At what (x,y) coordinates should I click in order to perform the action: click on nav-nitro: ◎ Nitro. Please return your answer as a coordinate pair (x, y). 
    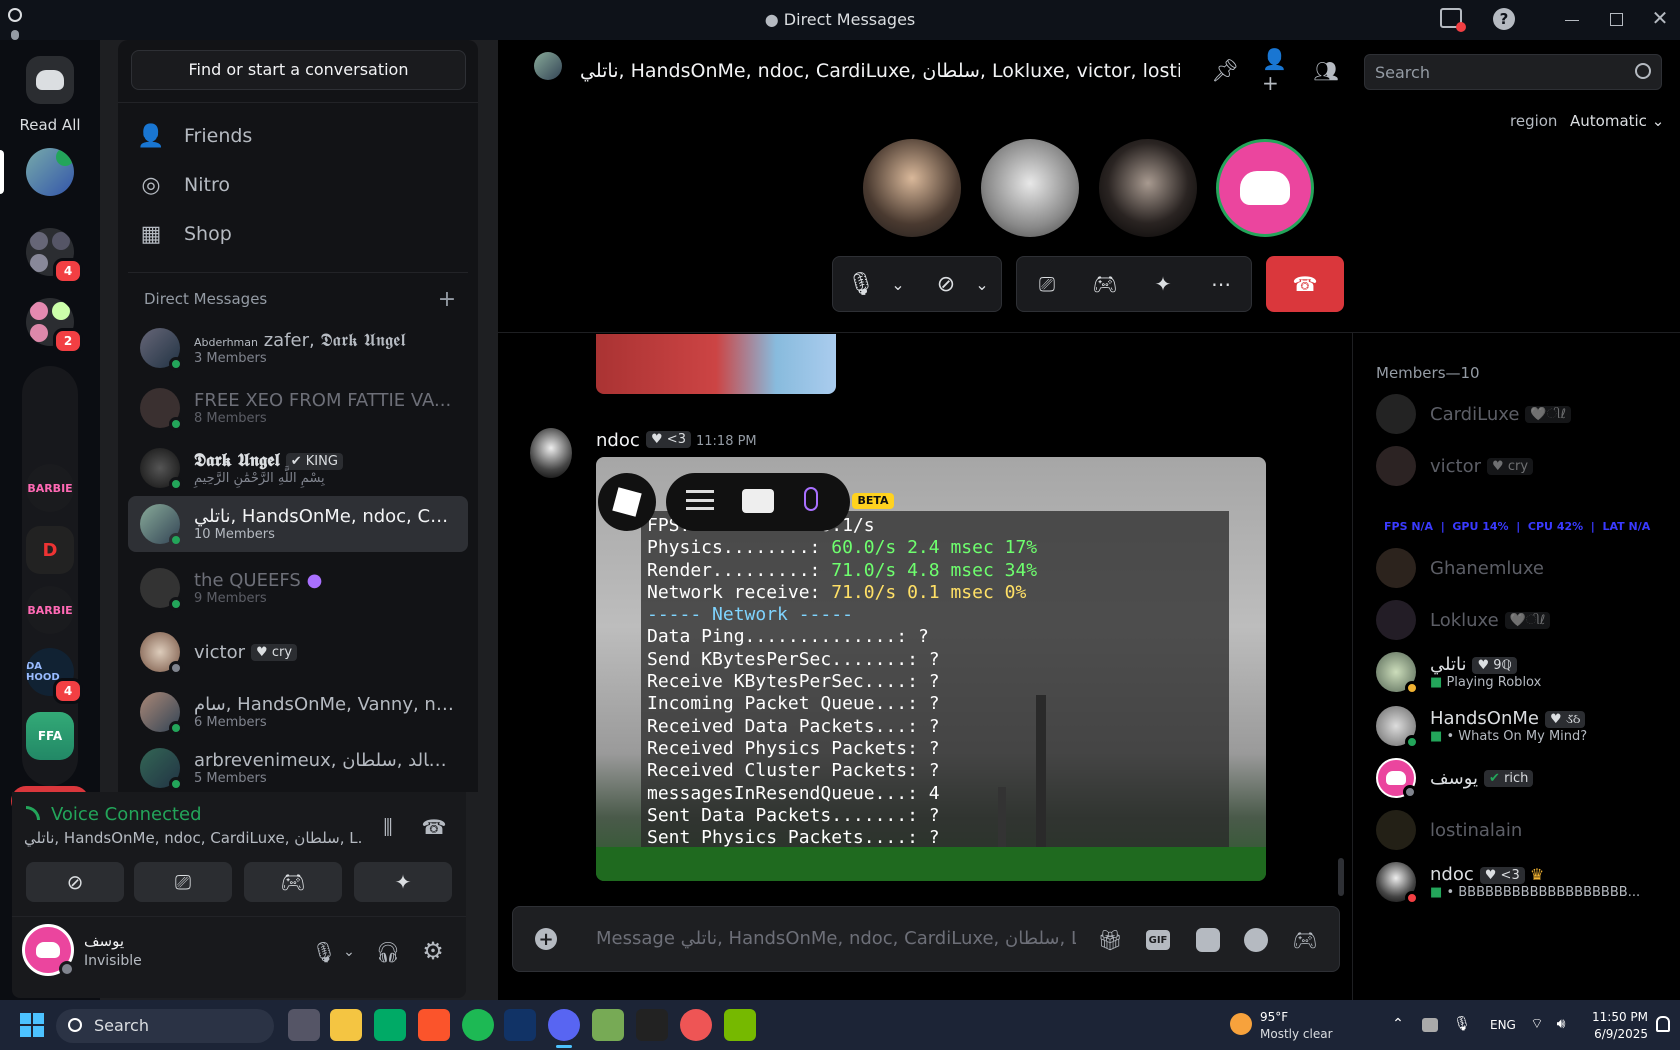
    Looking at the image, I should click on (301, 185).